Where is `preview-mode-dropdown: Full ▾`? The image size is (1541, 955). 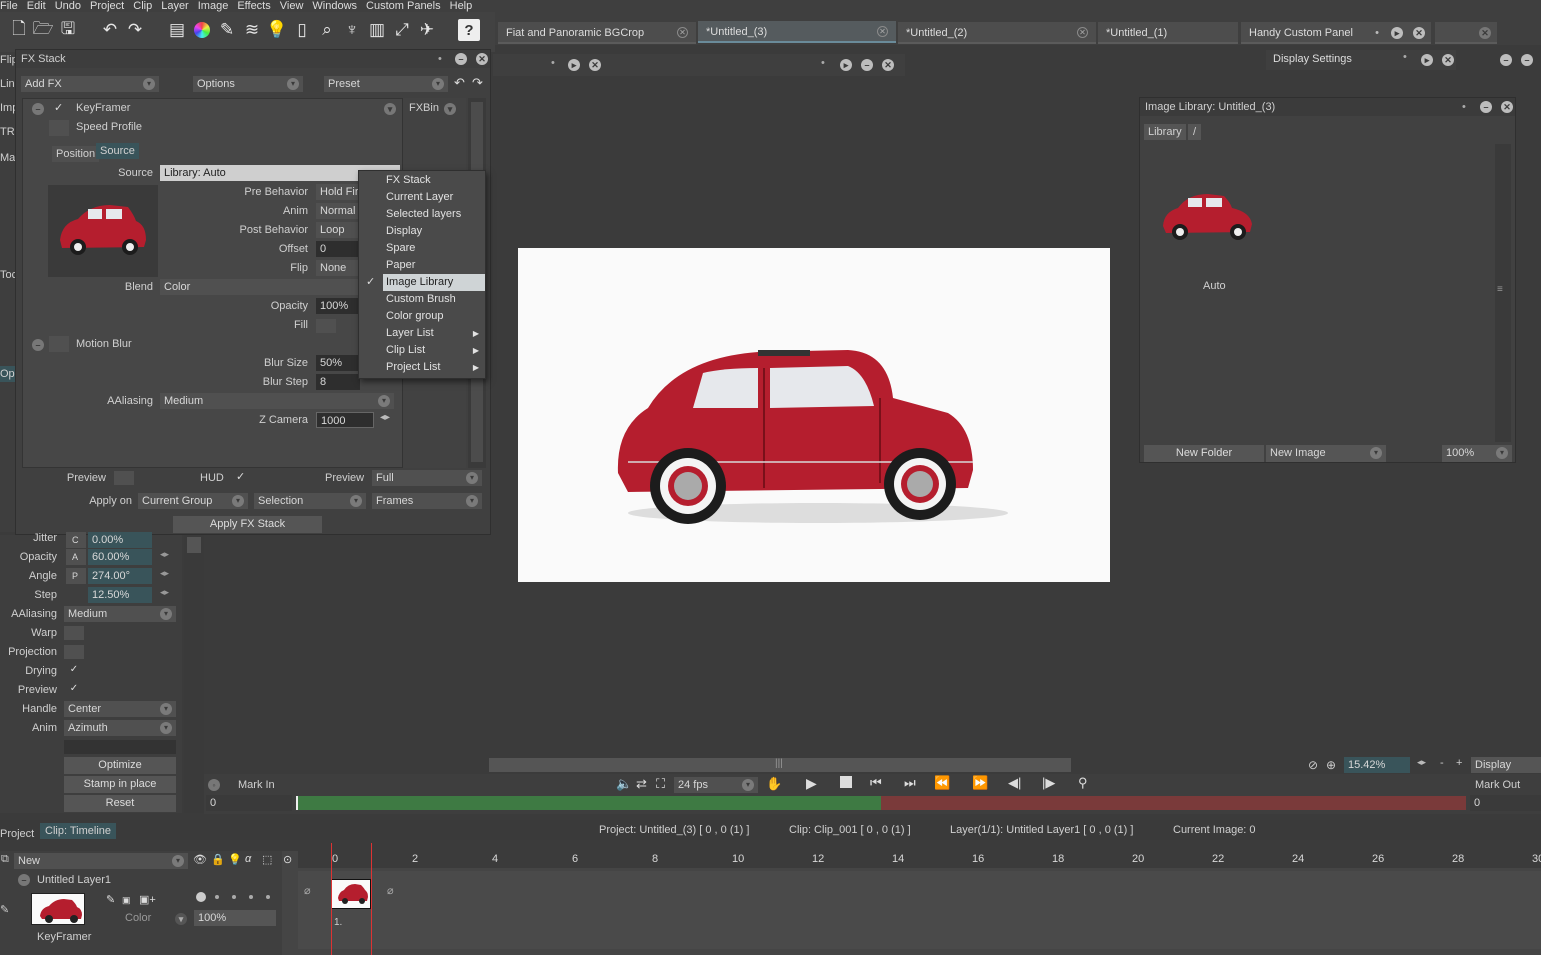
preview-mode-dropdown: Full ▾ is located at coordinates (427, 478).